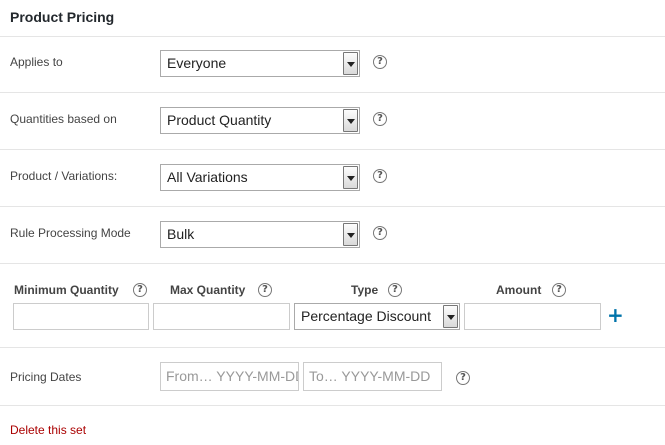 Image resolution: width=665 pixels, height=445 pixels. Describe the element at coordinates (81, 316) in the screenshot. I see `min-quantity-input` at that location.